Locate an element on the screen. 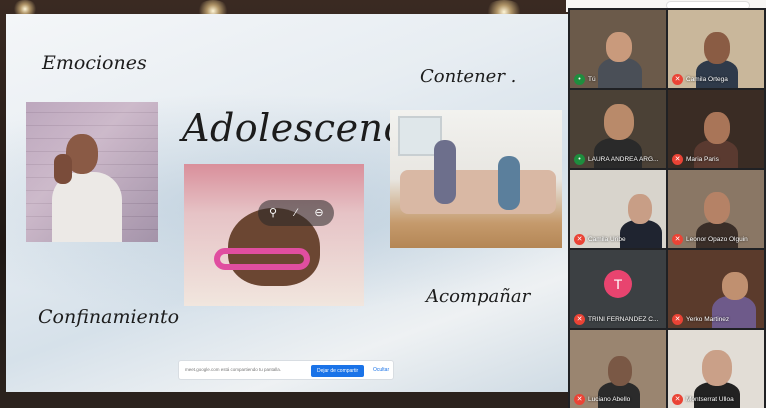  remove-icon: ⊖ is located at coordinates (319, 213).